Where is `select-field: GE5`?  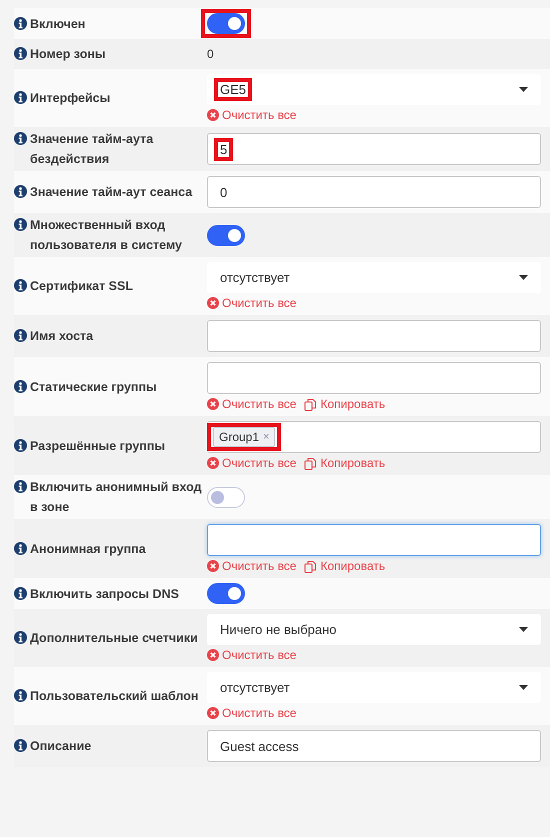
select-field: GE5 is located at coordinates (374, 89).